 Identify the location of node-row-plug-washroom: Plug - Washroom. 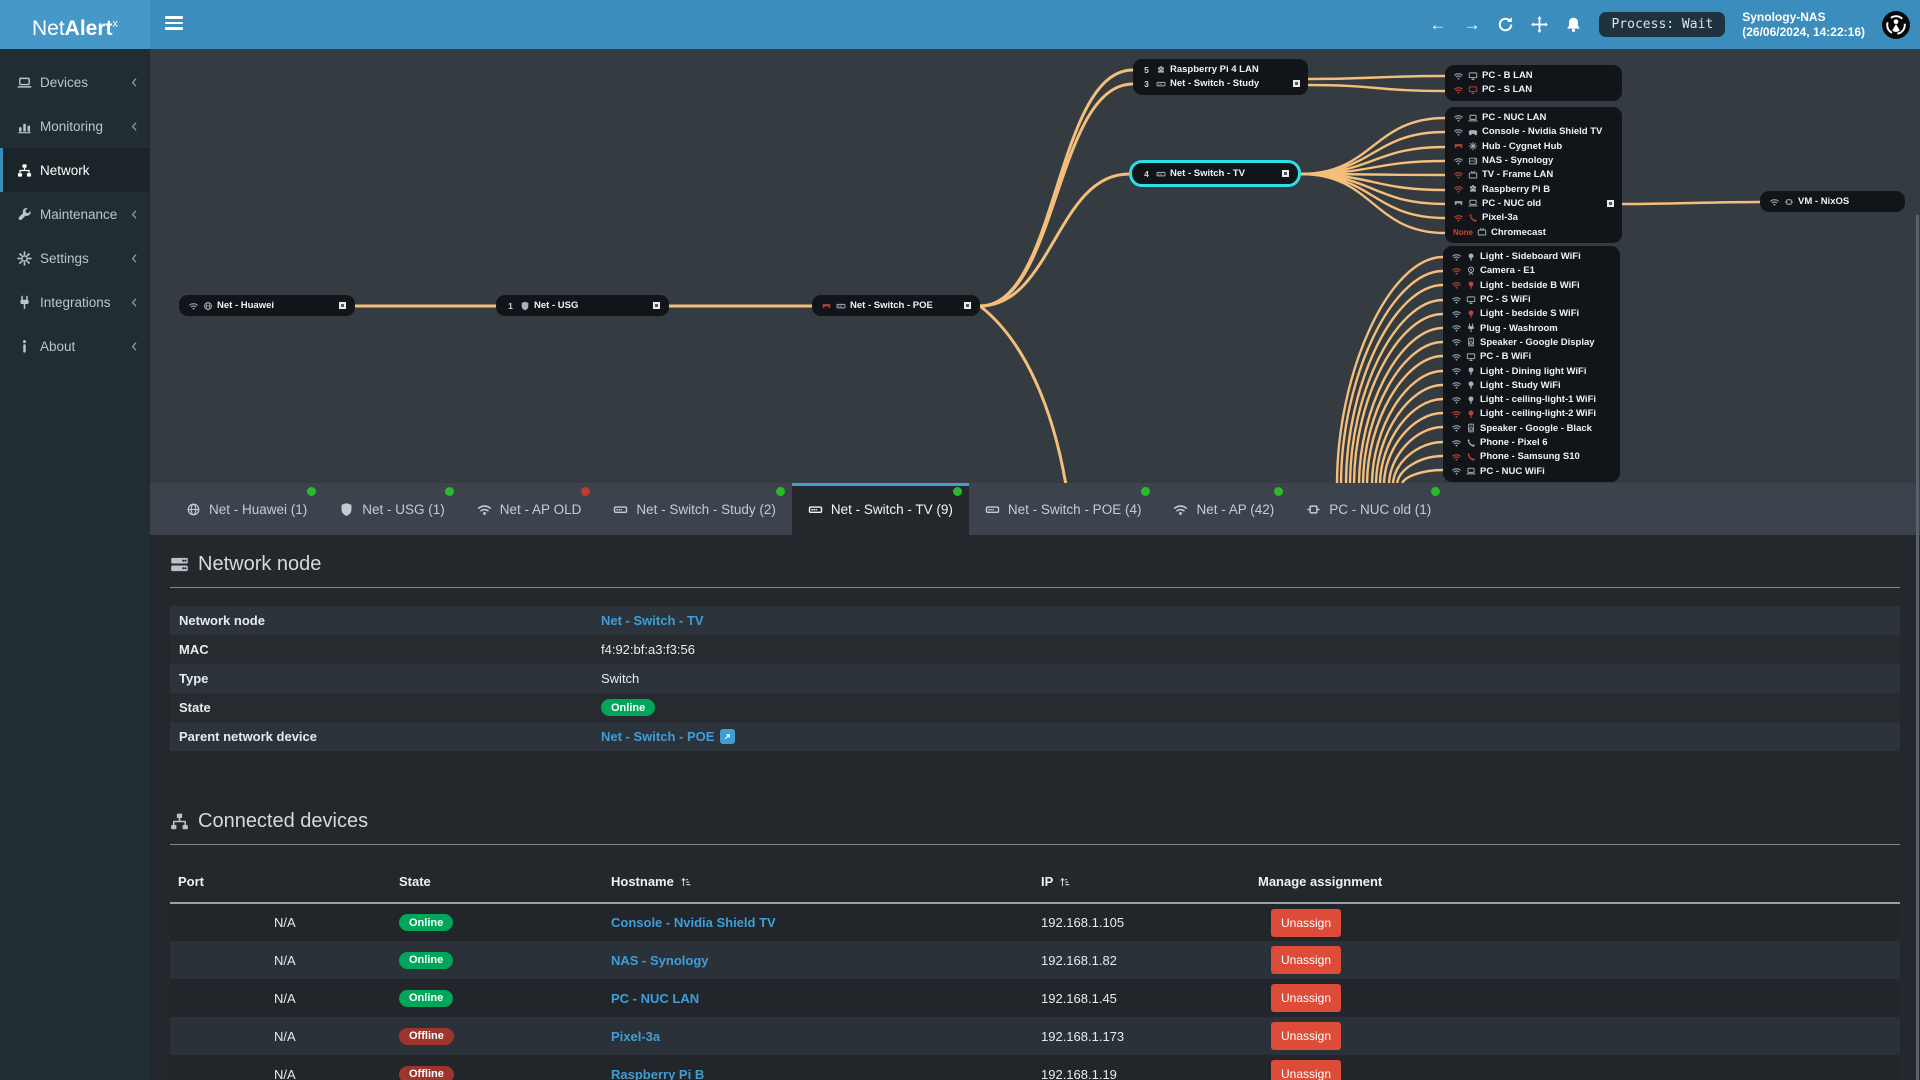
(1531, 328).